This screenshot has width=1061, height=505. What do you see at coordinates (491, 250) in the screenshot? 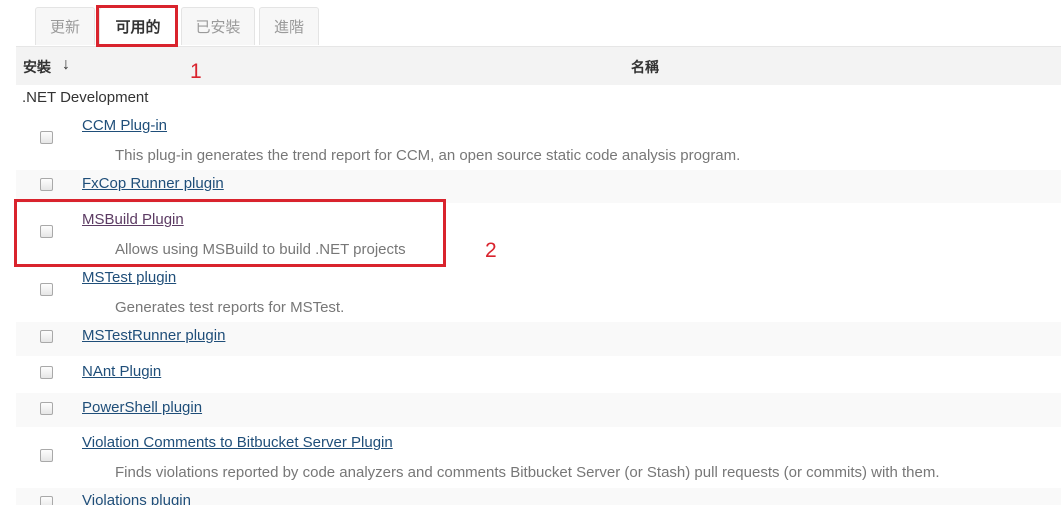
I see `annotation-label-2: 2` at bounding box center [491, 250].